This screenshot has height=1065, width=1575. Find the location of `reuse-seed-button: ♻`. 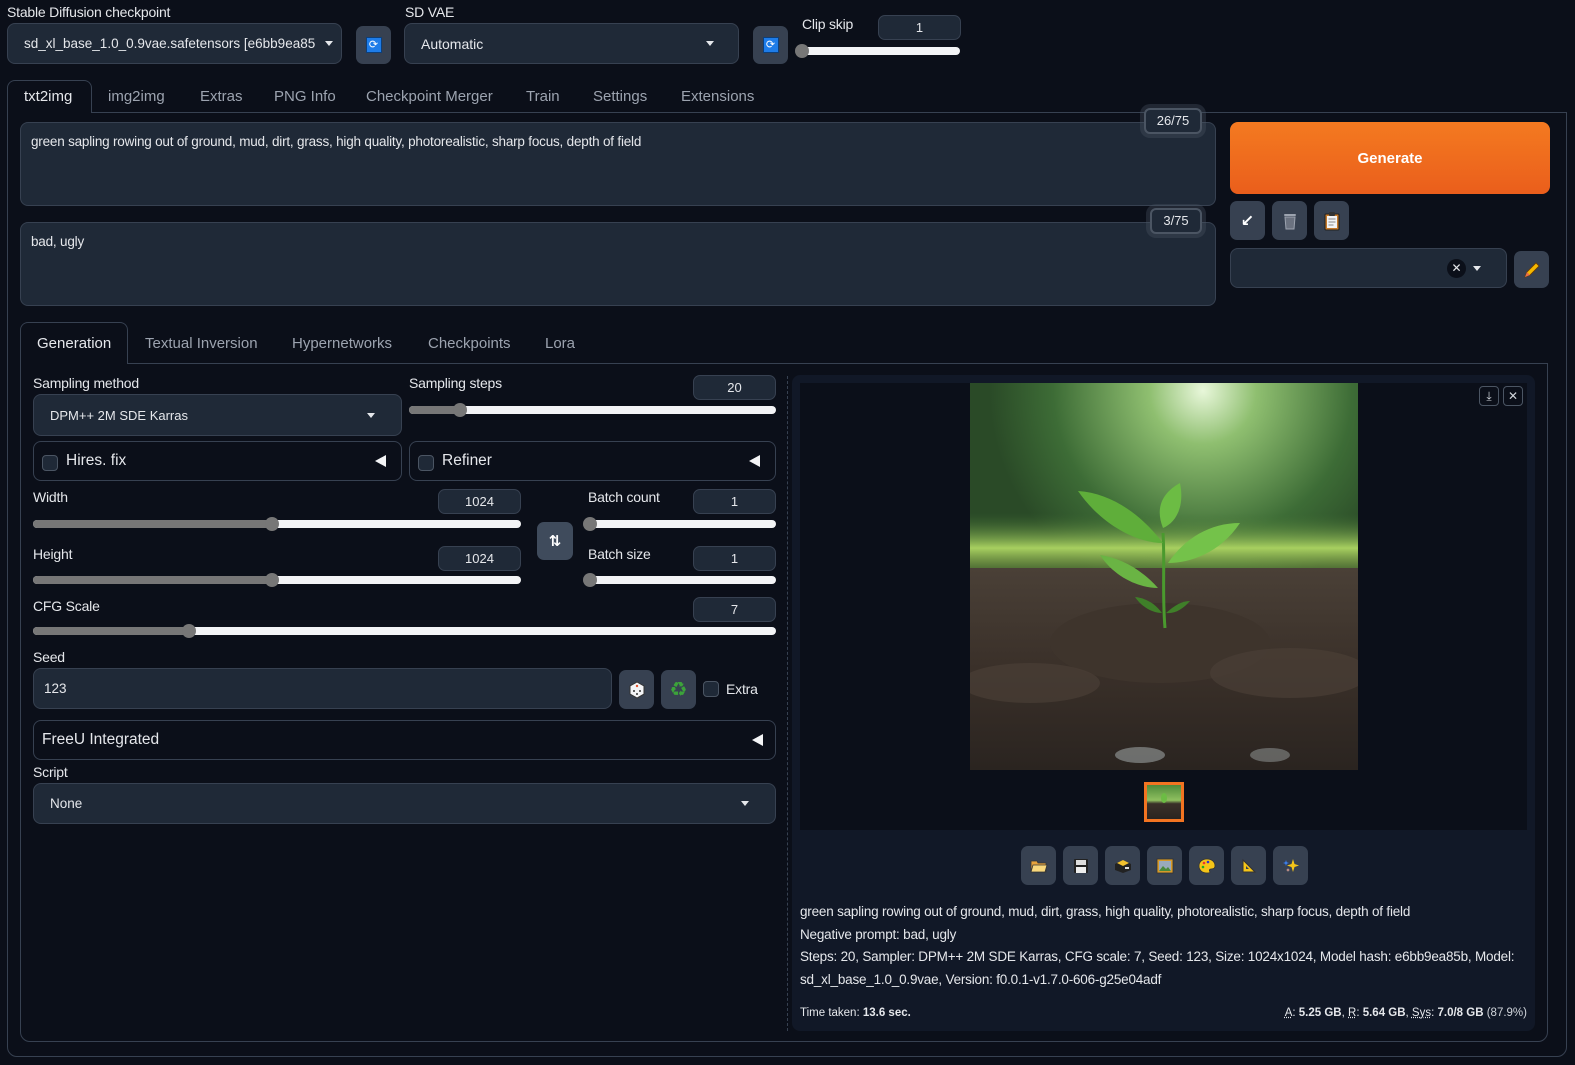

reuse-seed-button: ♻ is located at coordinates (678, 689).